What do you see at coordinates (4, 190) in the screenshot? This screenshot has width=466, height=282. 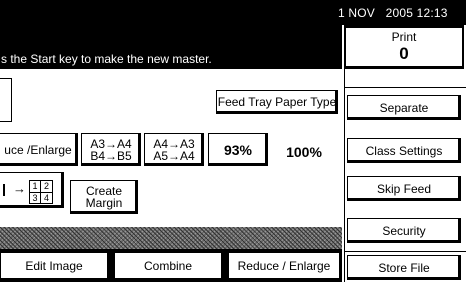 I see `page-edge-icon` at bounding box center [4, 190].